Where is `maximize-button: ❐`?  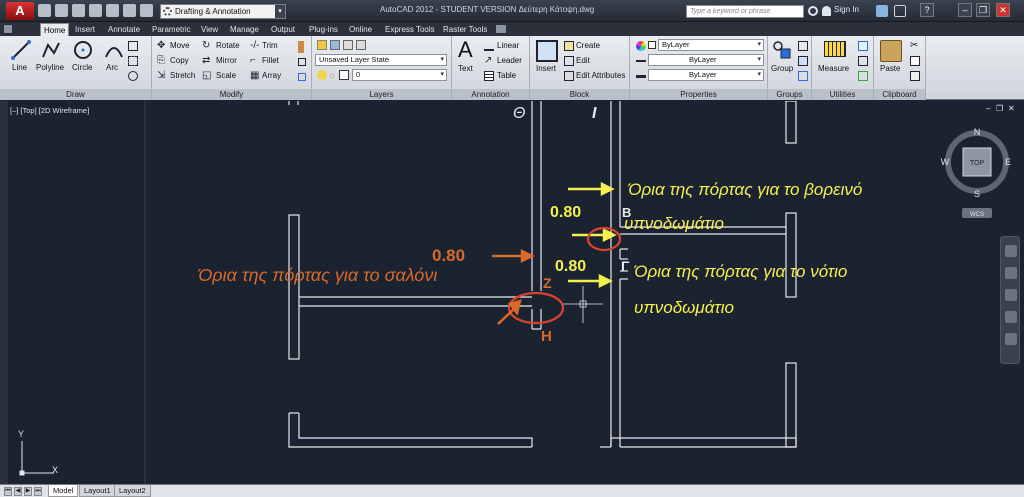
maximize-button: ❐ is located at coordinates (983, 10).